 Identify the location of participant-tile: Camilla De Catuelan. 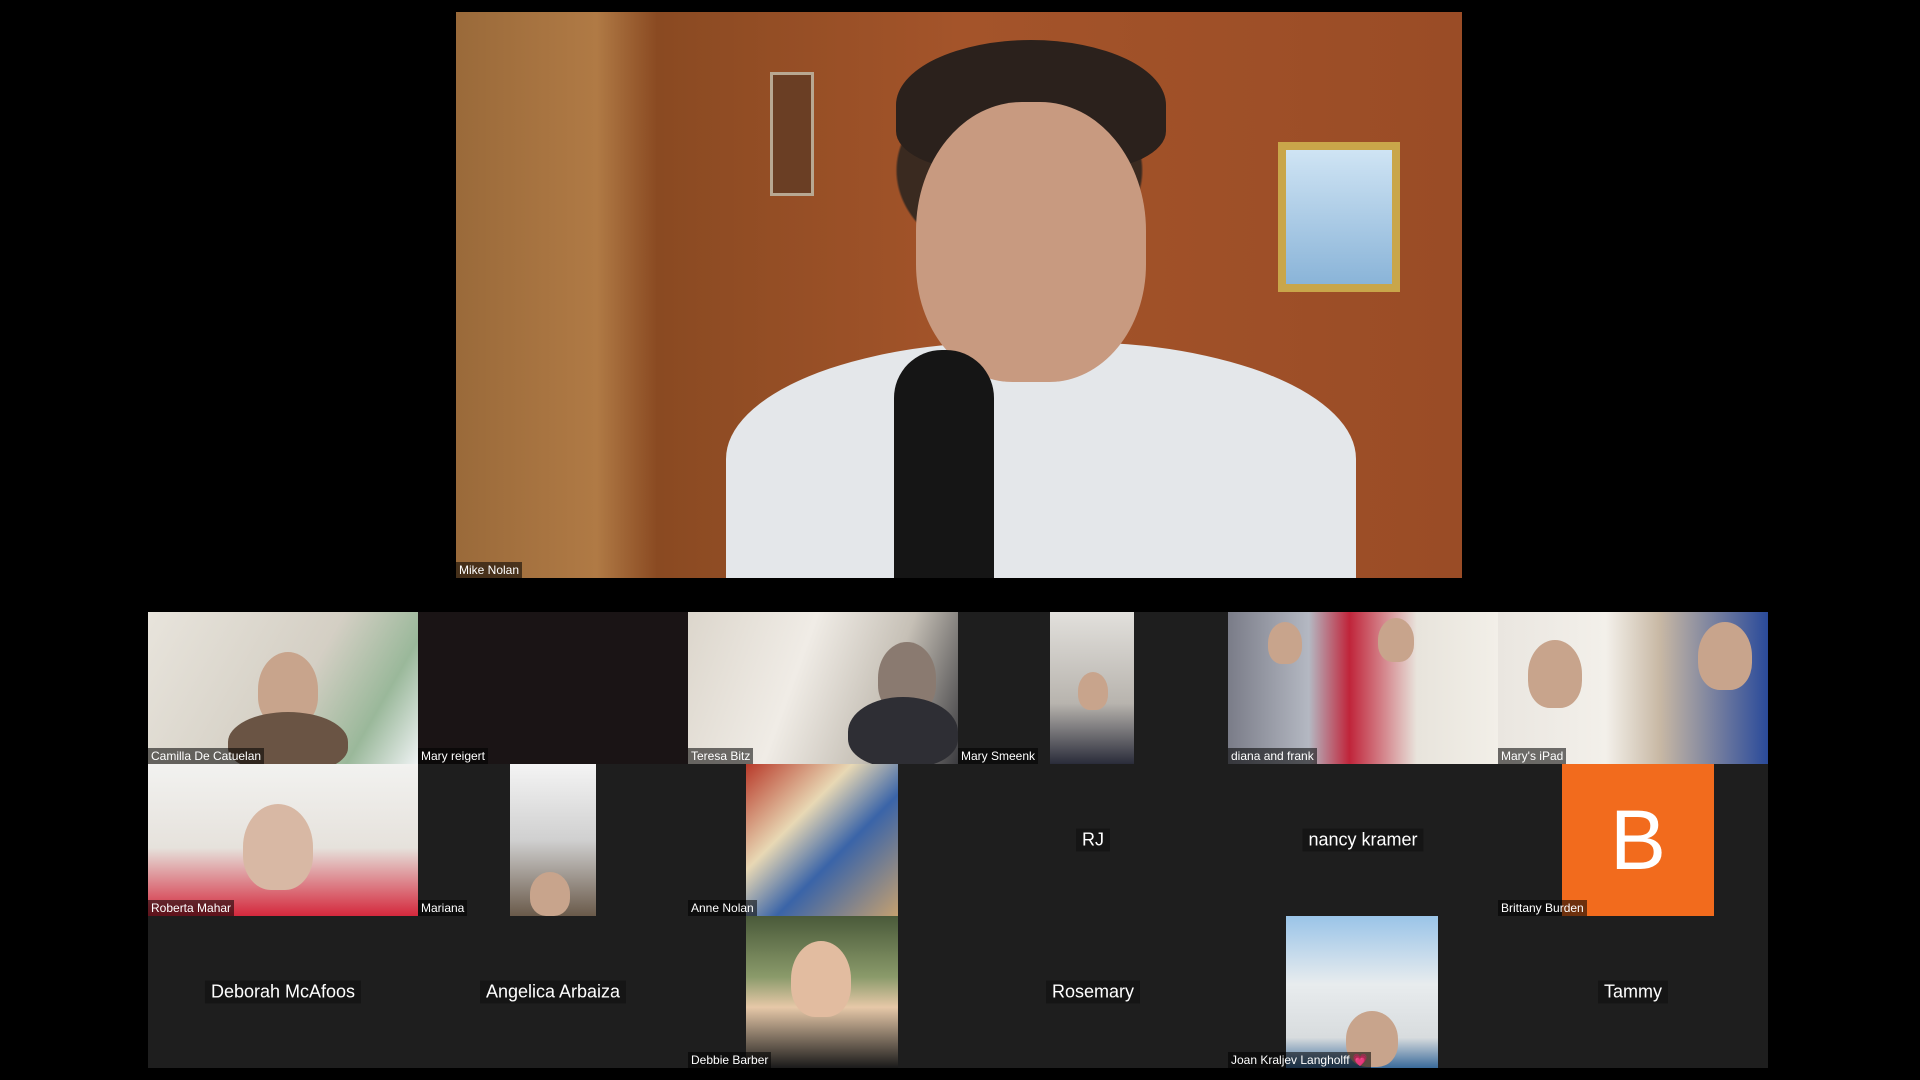
(283, 688).